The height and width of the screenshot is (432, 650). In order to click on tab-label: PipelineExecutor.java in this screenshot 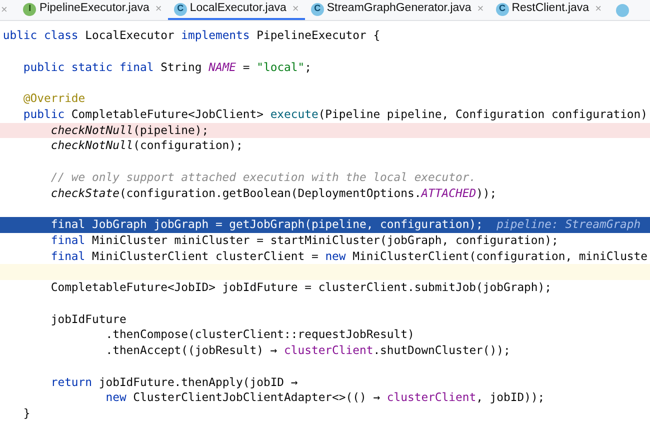, I will do `click(94, 8)`.